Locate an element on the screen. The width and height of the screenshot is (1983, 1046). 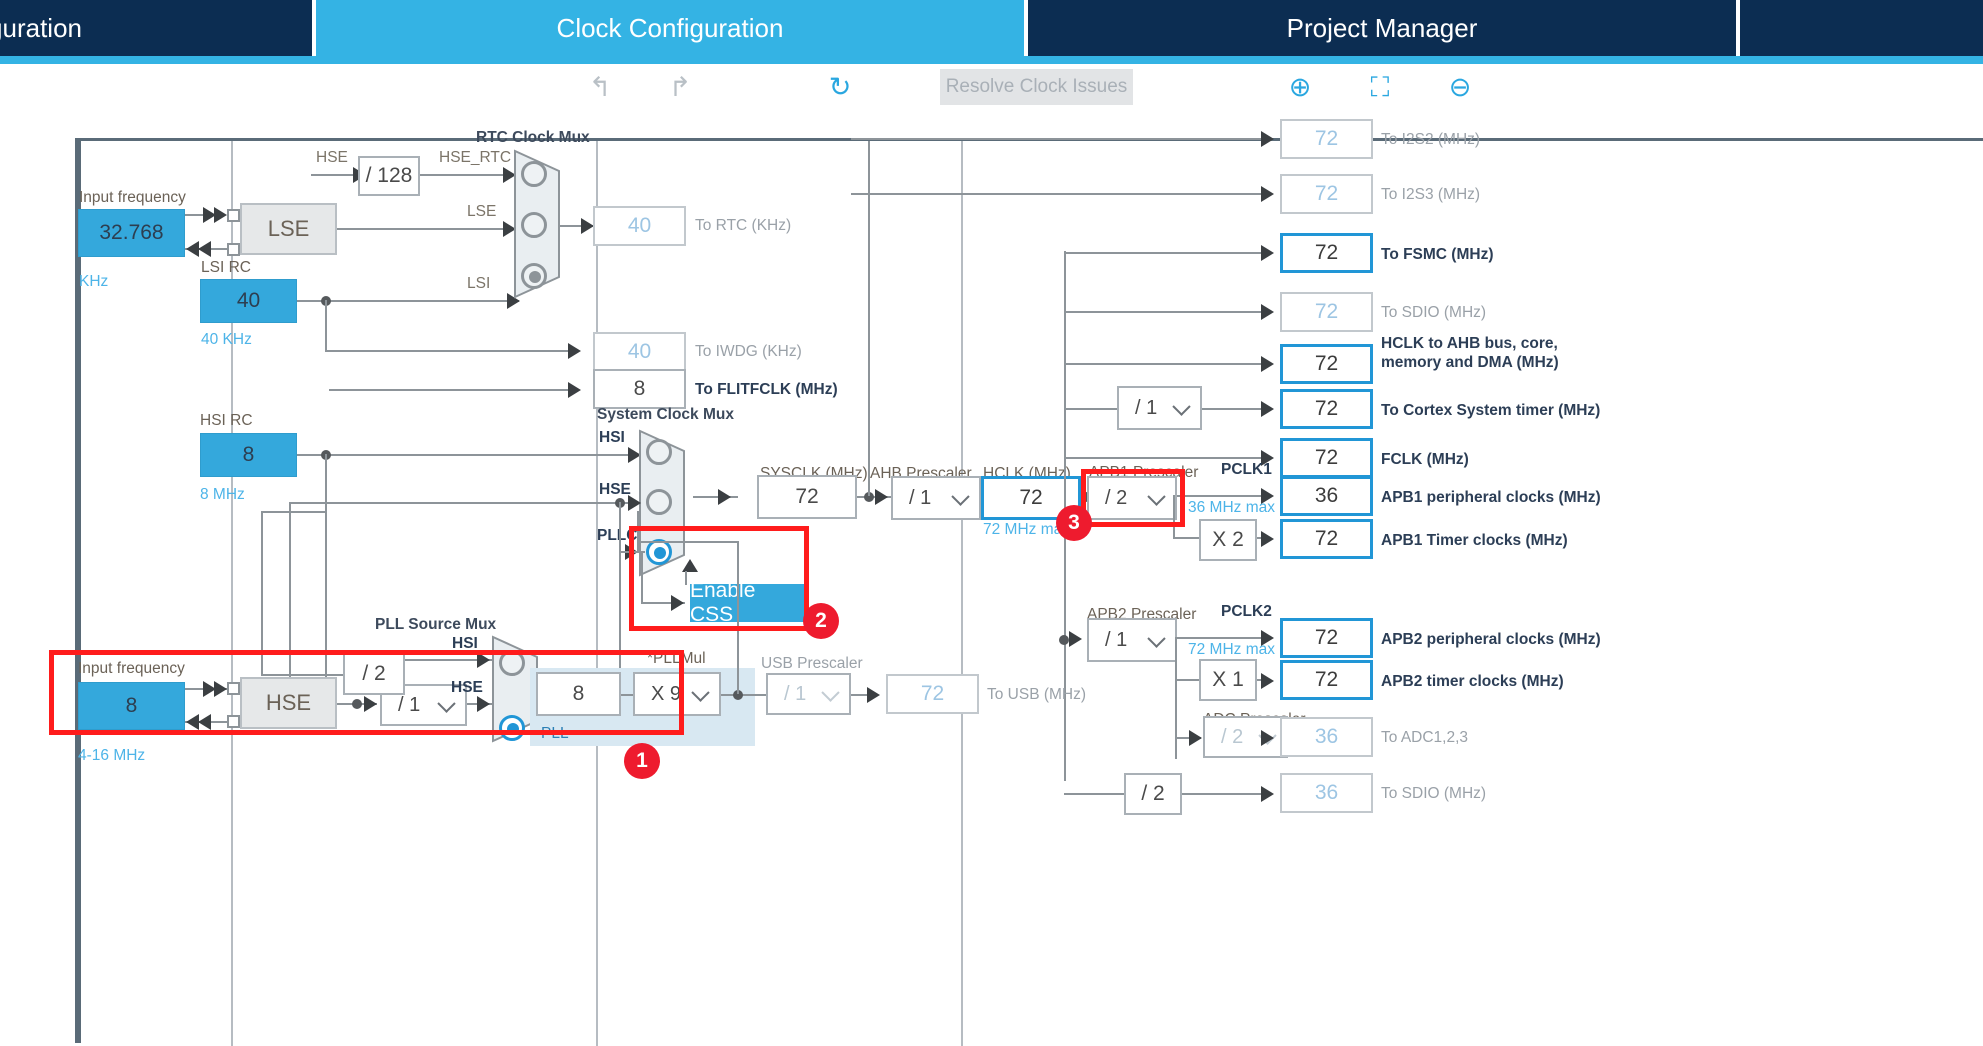
hse-div128-signal-label: HSE is located at coordinates (332, 157).